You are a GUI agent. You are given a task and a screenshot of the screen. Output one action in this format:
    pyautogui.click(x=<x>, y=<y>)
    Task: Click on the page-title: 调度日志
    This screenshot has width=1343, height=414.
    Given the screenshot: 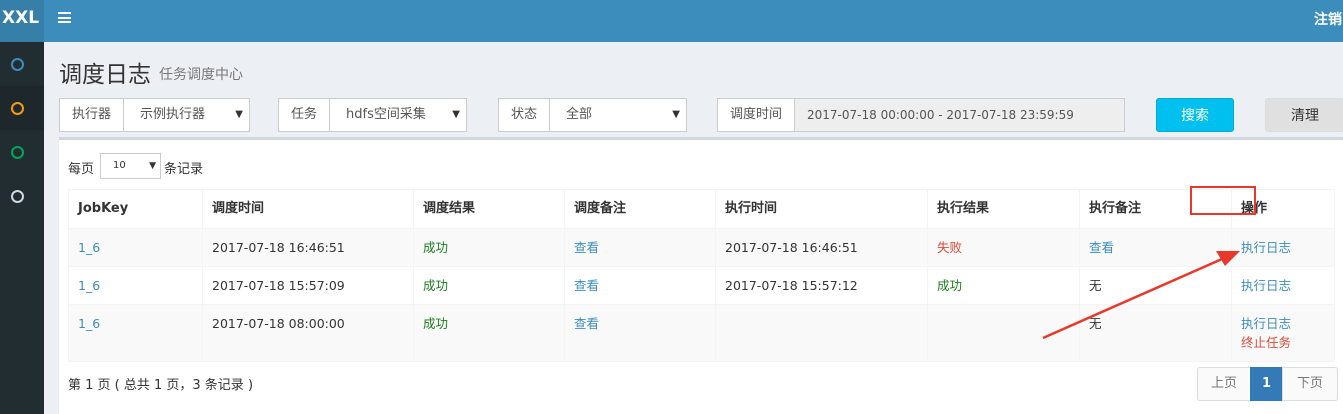 What is the action you would take?
    pyautogui.click(x=105, y=75)
    